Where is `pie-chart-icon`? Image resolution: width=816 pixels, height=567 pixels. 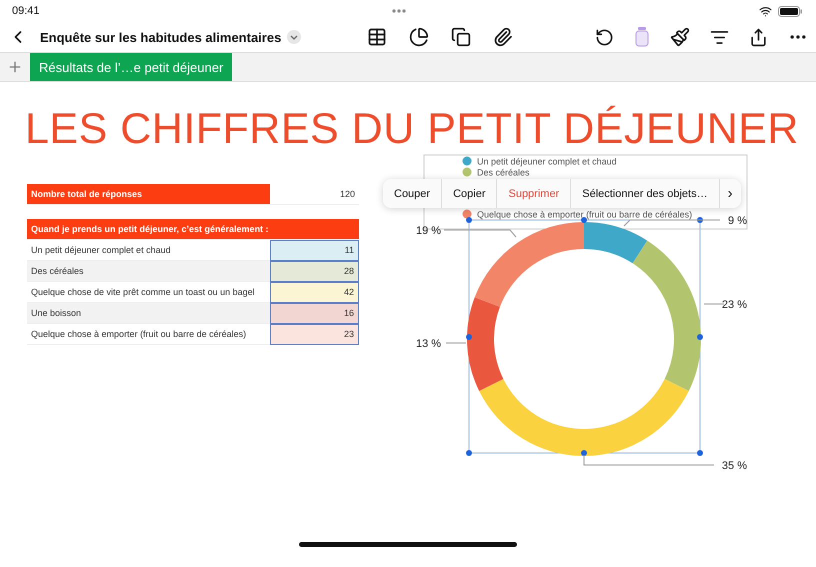
pie-chart-icon is located at coordinates (418, 37).